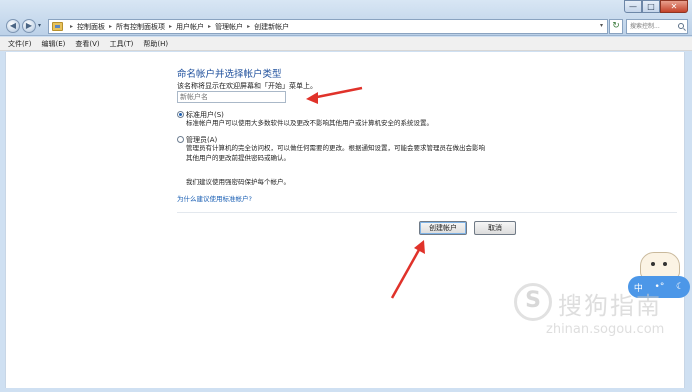 Image resolution: width=692 pixels, height=392 pixels. I want to click on administrator-radio, so click(180, 139).